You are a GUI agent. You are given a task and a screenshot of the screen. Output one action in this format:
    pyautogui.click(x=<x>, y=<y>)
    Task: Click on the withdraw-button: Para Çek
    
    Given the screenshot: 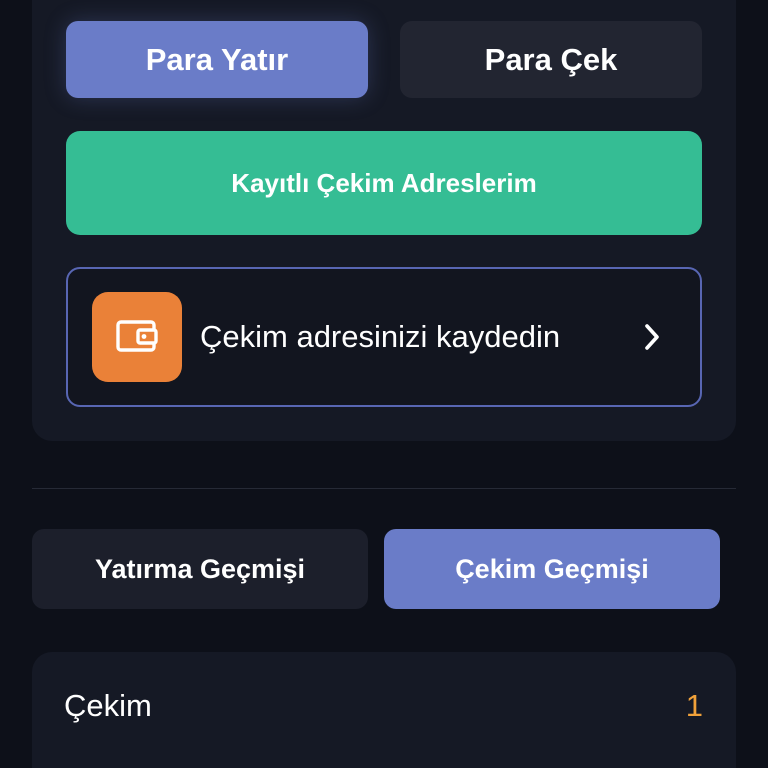 What is the action you would take?
    pyautogui.click(x=551, y=59)
    